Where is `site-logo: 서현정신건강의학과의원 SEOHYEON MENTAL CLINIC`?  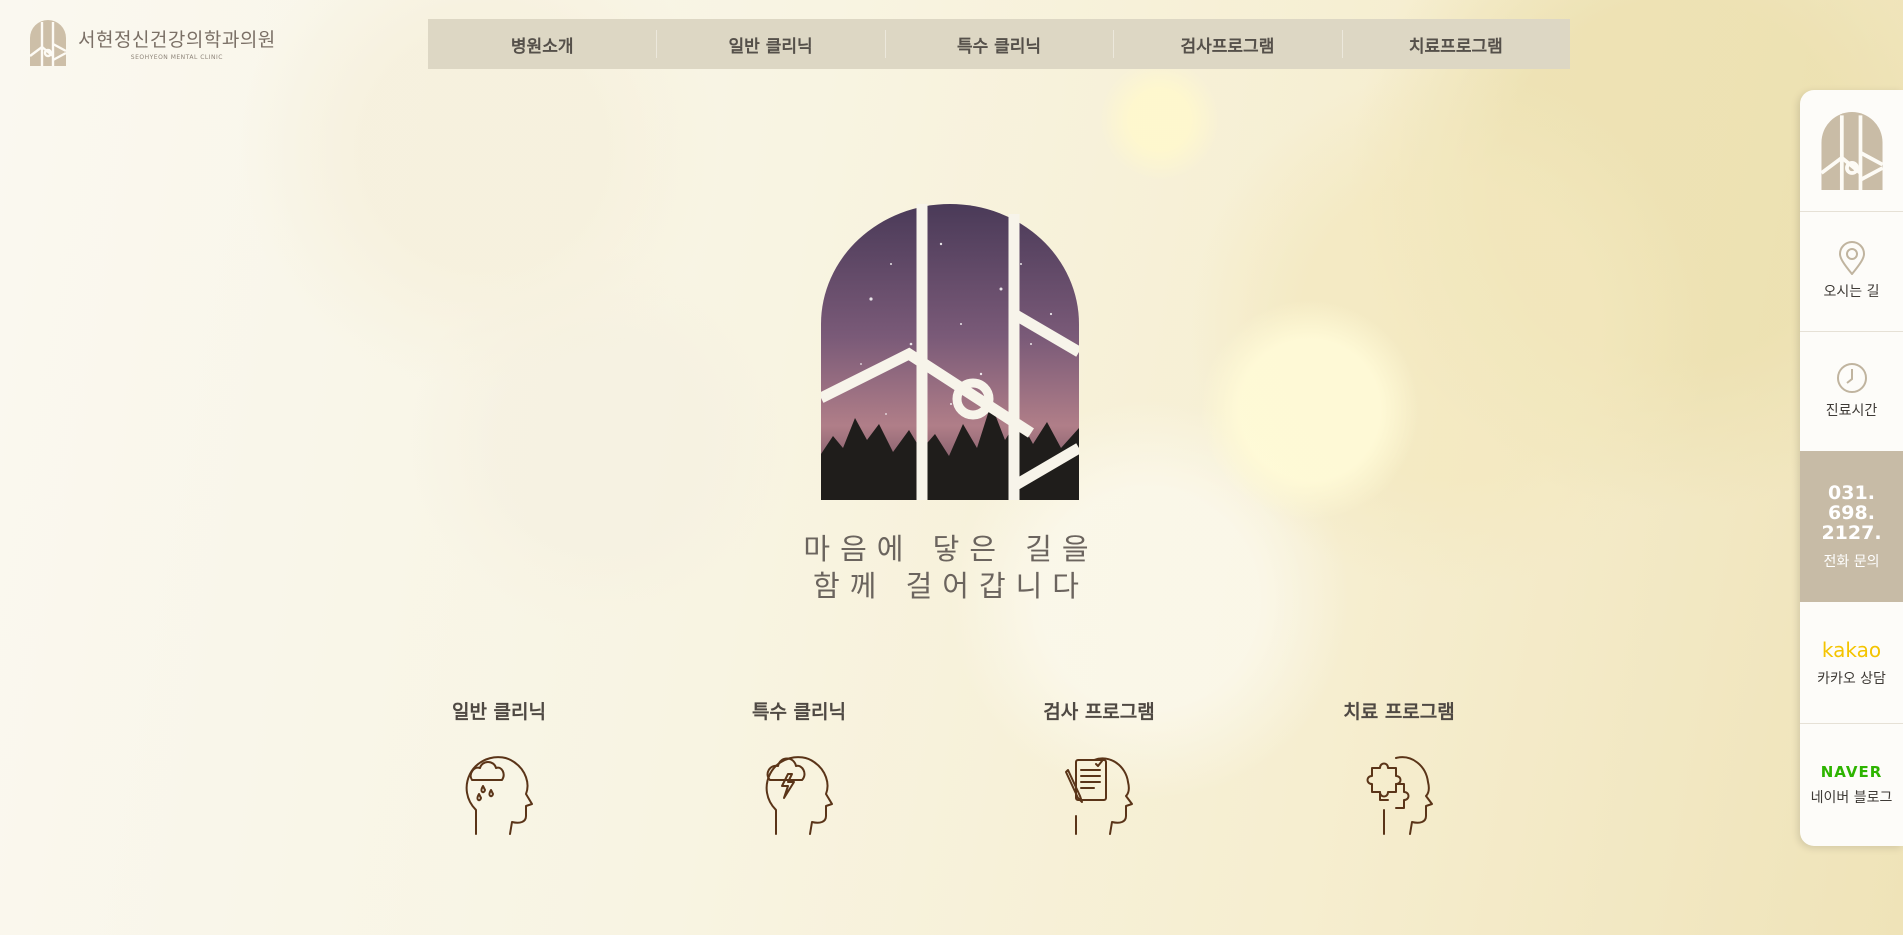
site-logo: 서현정신건강의학과의원 SEOHYEON MENTAL CLINIC is located at coordinates (152, 43).